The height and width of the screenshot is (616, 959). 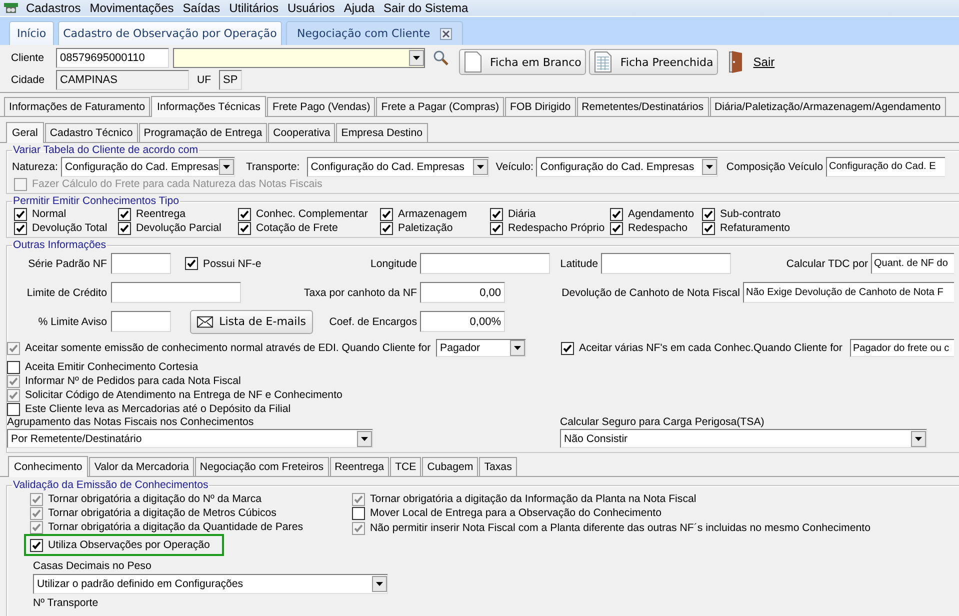 What do you see at coordinates (133, 381) in the screenshot?
I see `checkbox-label: Informar Nº de Pedidos para cada Nota Fiscal` at bounding box center [133, 381].